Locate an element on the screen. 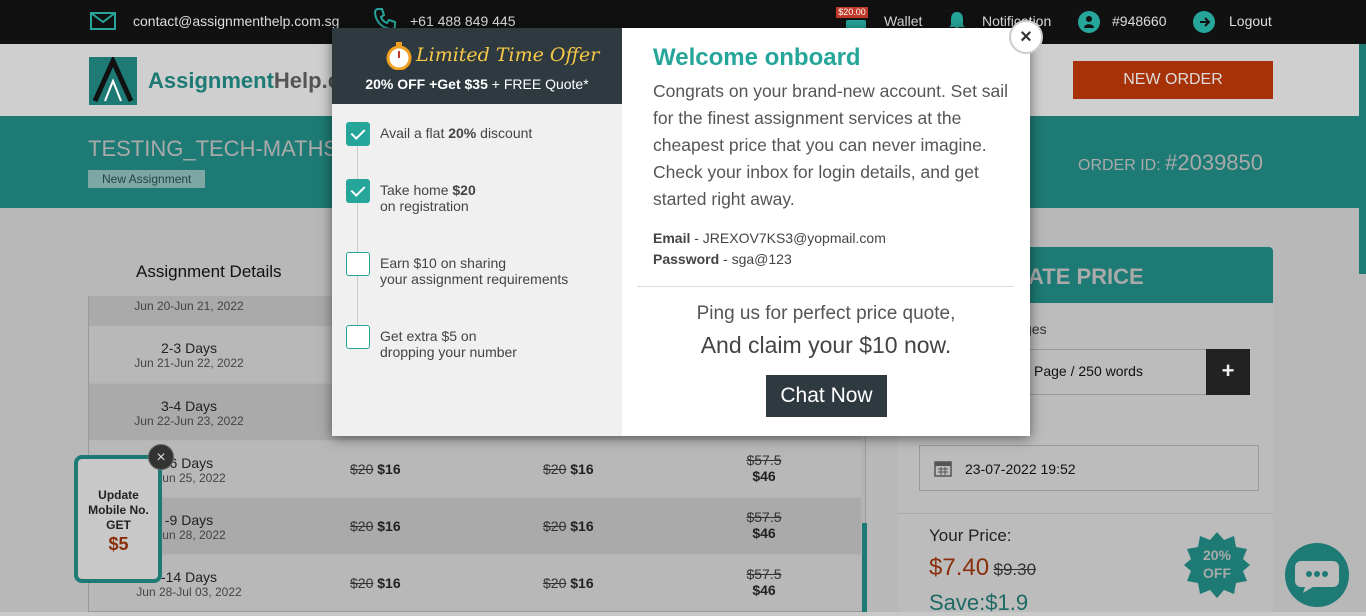 The height and width of the screenshot is (616, 1366). chat-now-button: Chat Now is located at coordinates (826, 396).